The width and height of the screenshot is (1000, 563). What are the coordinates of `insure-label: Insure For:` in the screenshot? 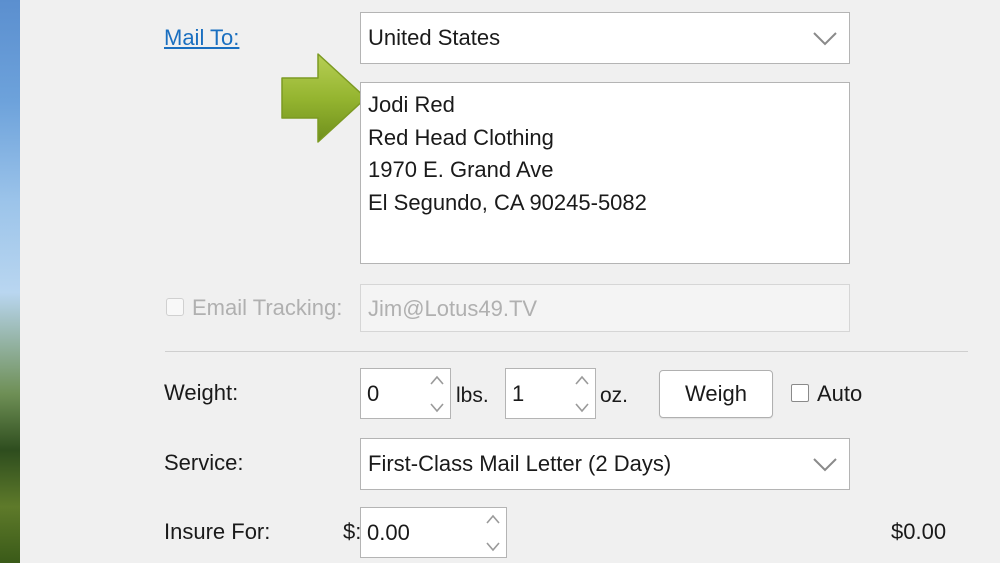 It's located at (217, 531).